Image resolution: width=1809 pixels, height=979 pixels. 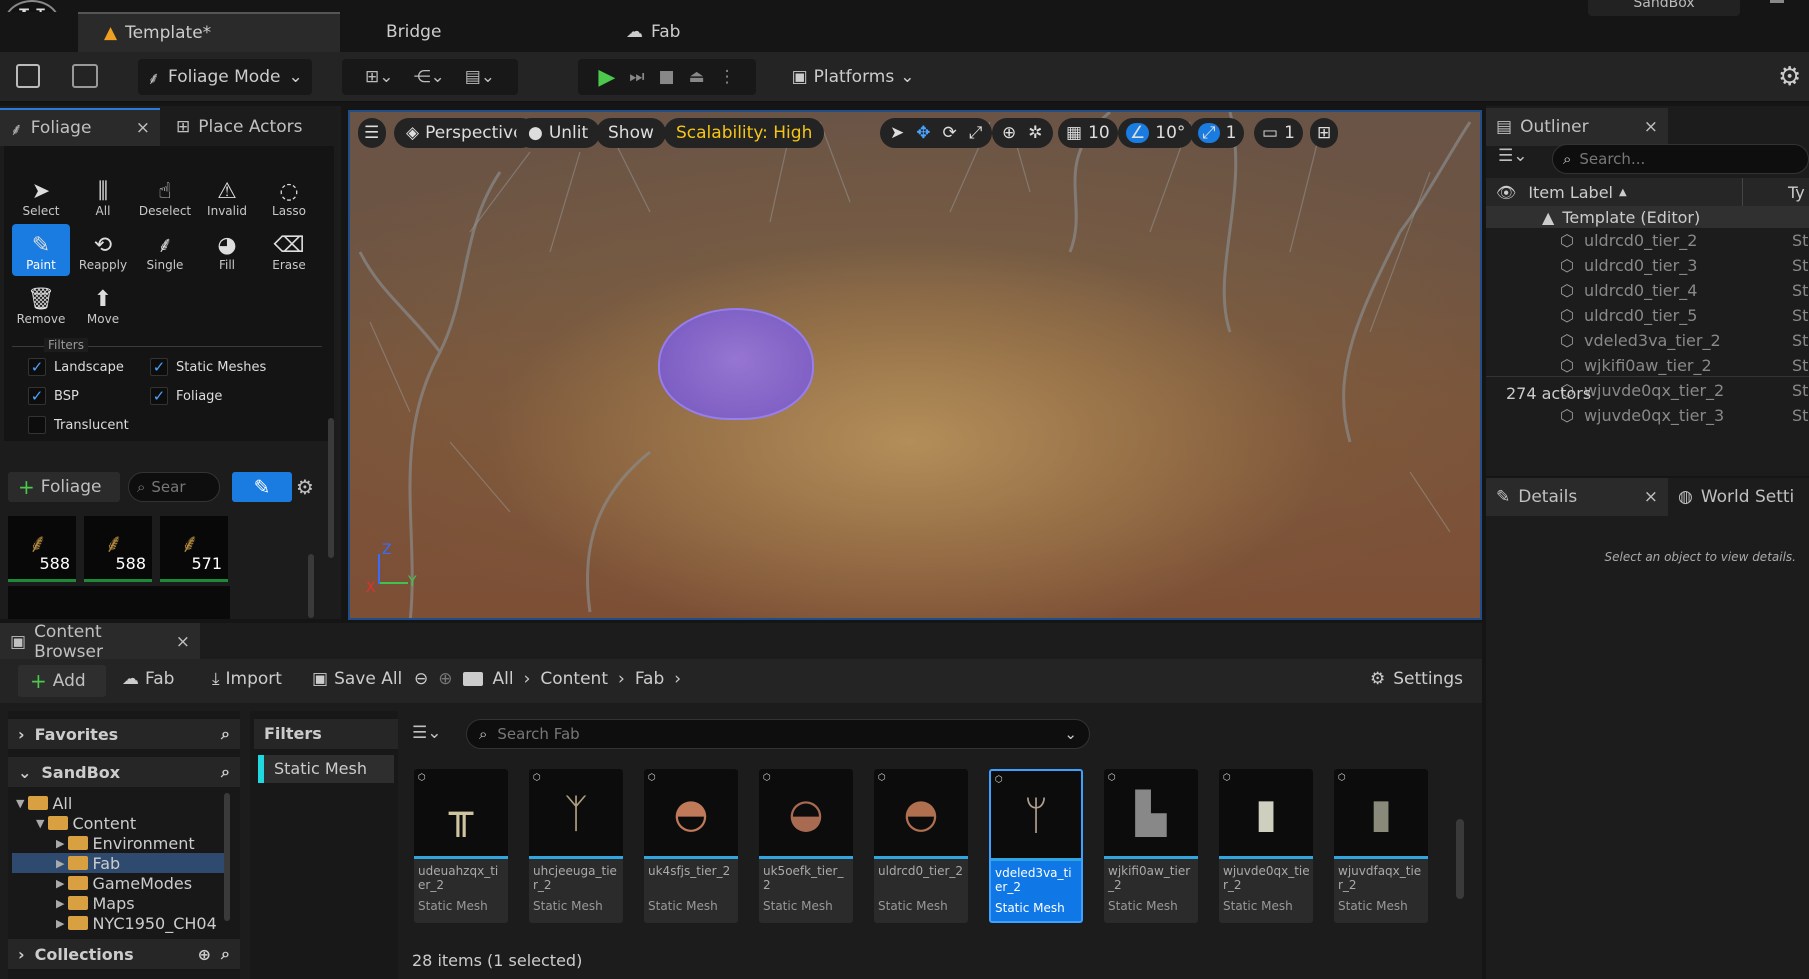 I want to click on favorites-section: › Favorites ⌕, so click(x=124, y=734).